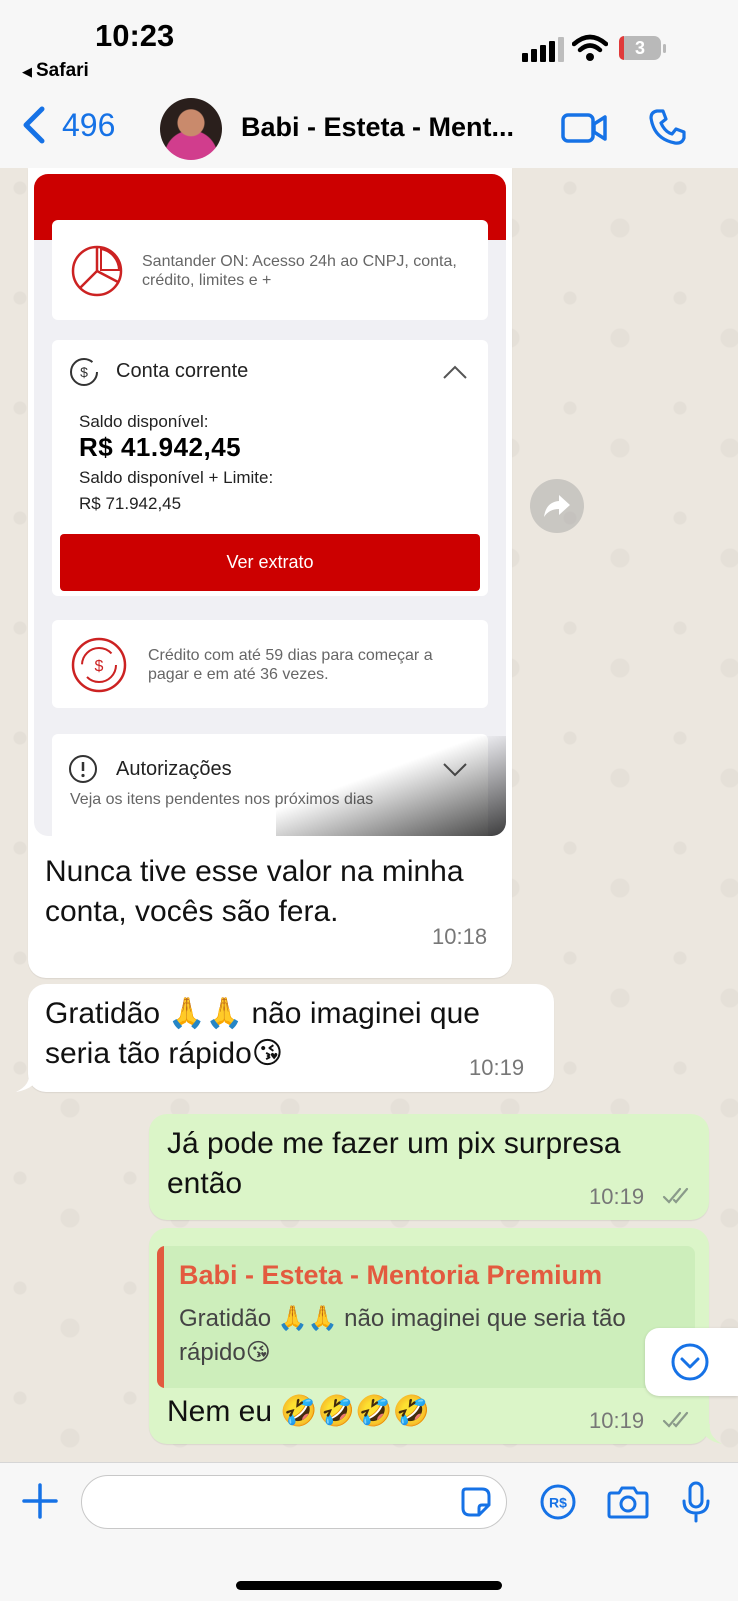  Describe the element at coordinates (369, 1531) in the screenshot. I see `composer-bar: R$` at that location.